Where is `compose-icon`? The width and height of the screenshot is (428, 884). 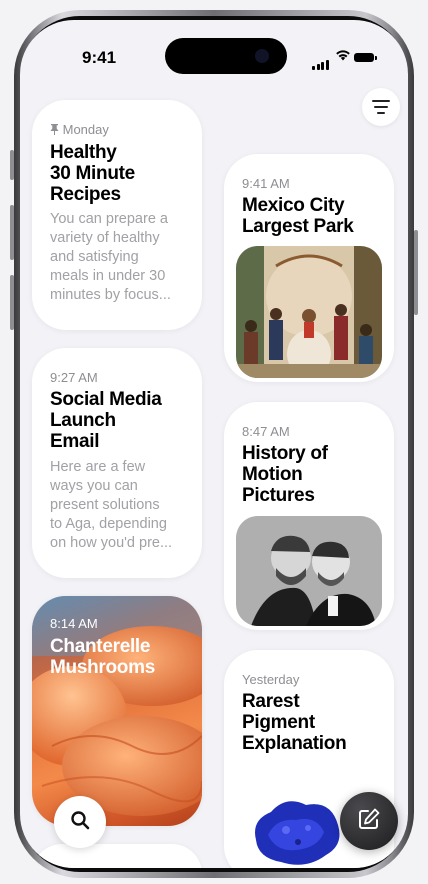 compose-icon is located at coordinates (369, 821).